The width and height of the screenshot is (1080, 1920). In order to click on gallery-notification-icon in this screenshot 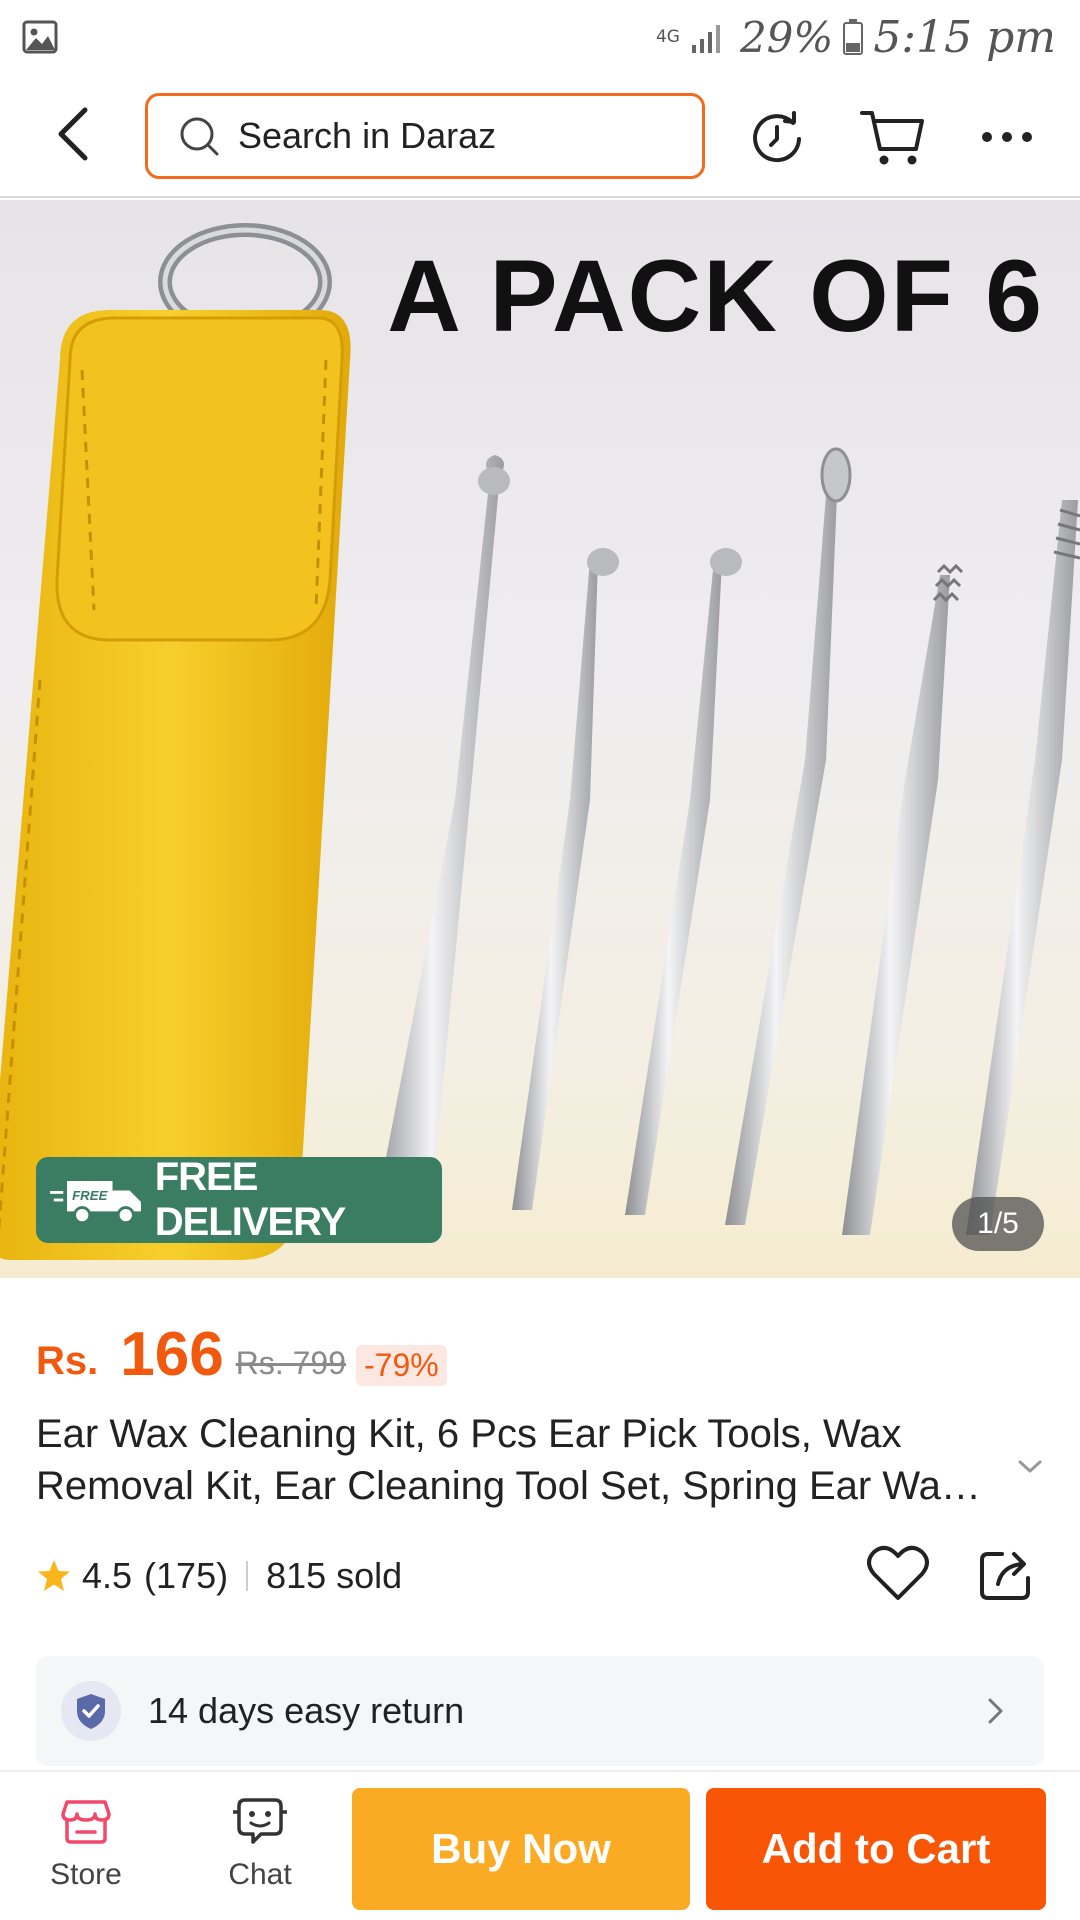, I will do `click(40, 37)`.